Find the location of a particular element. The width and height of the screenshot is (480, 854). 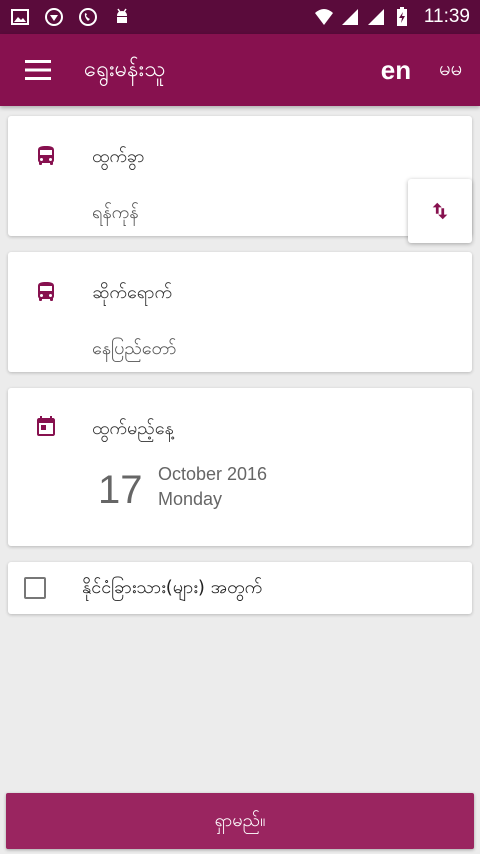

image-icon is located at coordinates (20, 17).